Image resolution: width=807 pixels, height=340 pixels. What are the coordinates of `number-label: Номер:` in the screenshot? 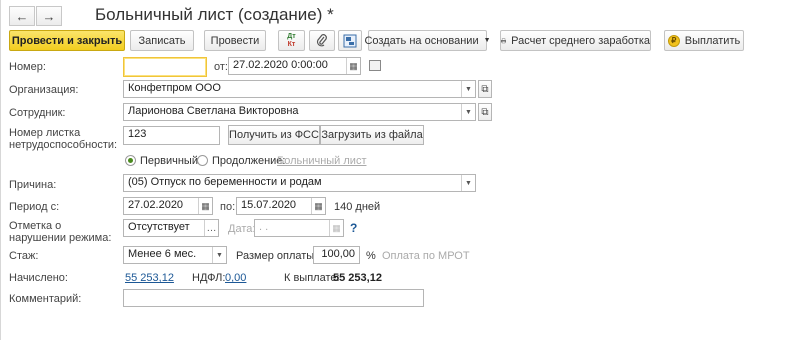 It's located at (27, 67).